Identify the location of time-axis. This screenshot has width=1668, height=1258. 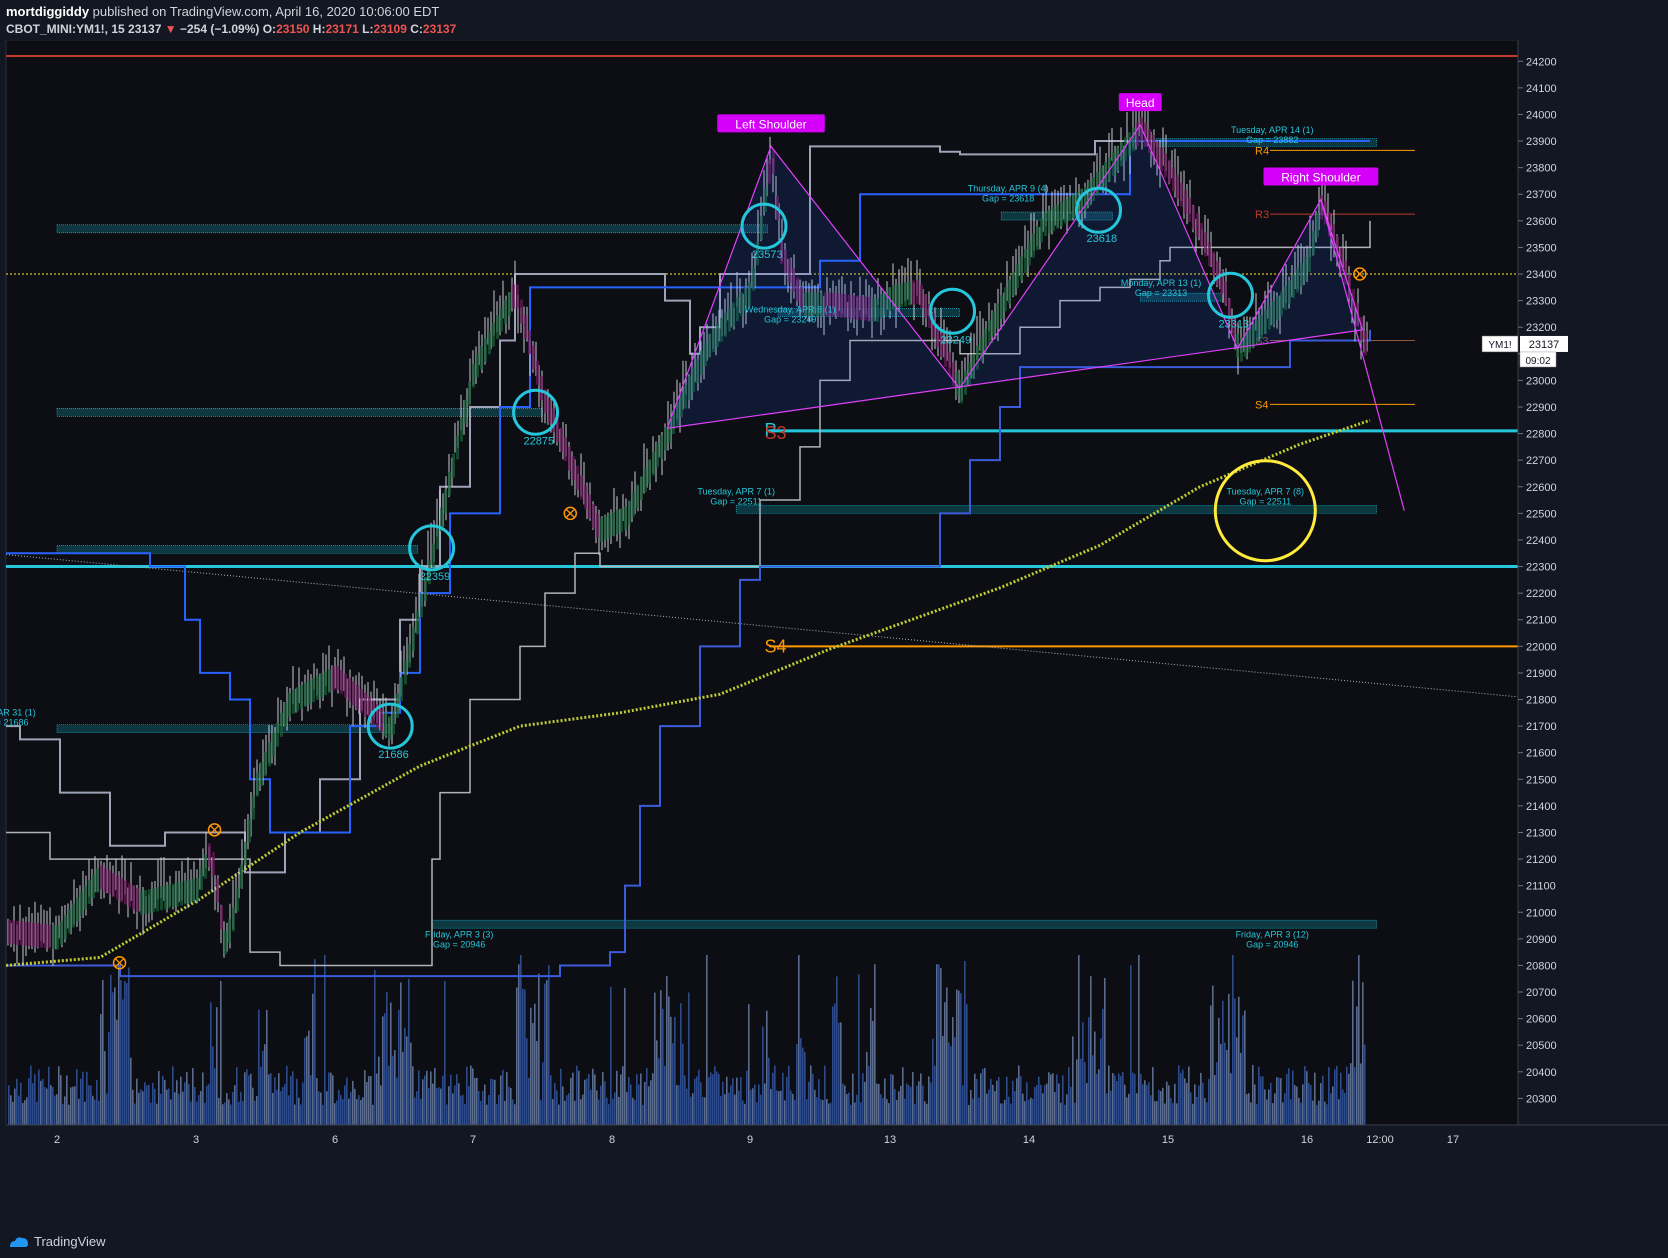
(834, 1176).